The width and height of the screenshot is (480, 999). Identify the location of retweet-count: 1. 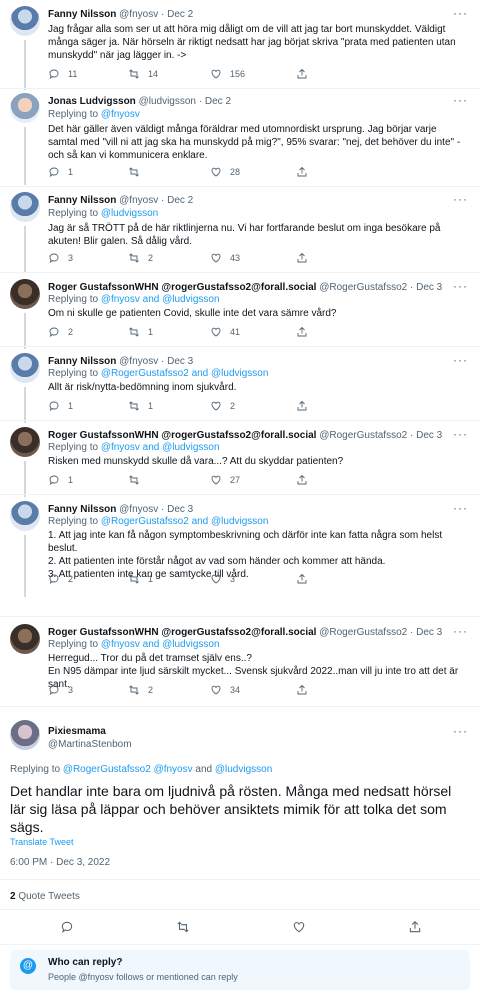
(151, 406).